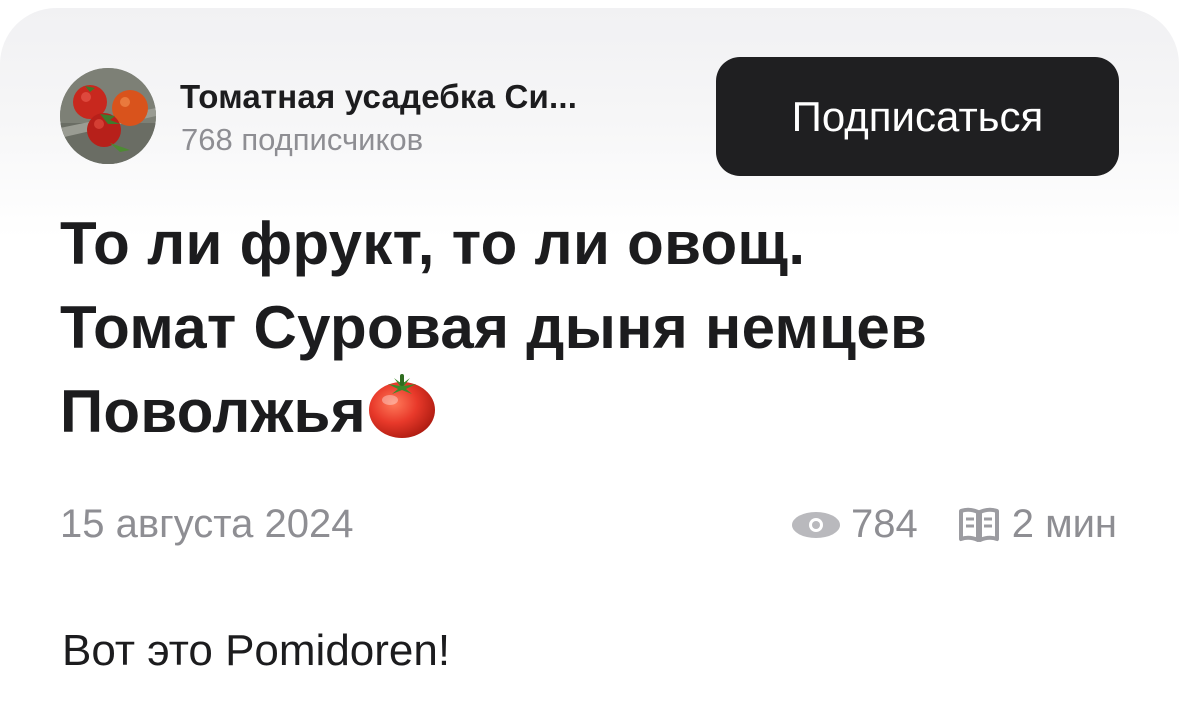  What do you see at coordinates (256, 650) in the screenshot?
I see `article-body: Вот это Pomidoren!` at bounding box center [256, 650].